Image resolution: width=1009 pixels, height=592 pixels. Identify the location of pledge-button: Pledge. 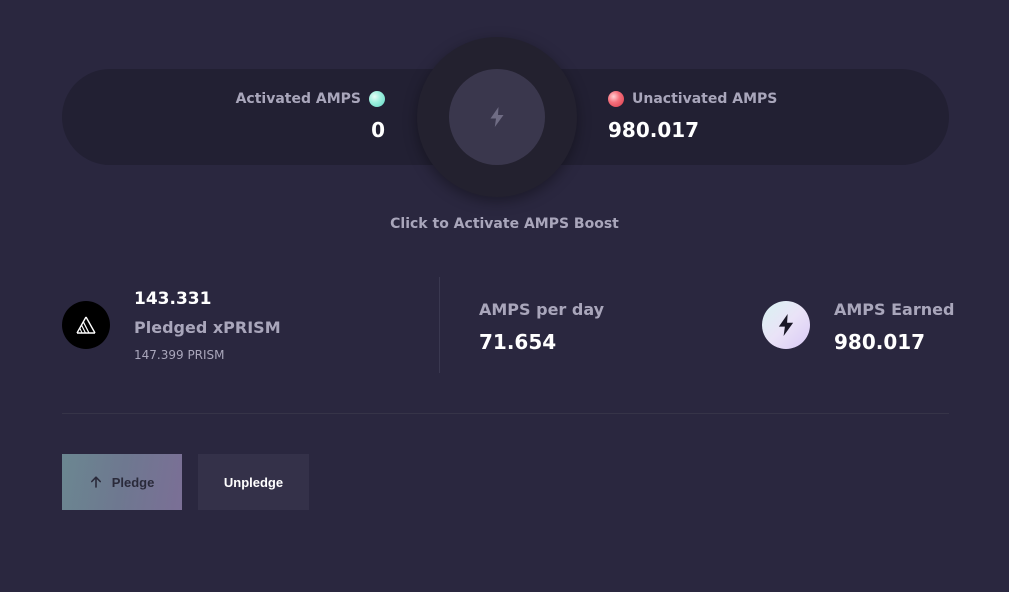
(122, 482).